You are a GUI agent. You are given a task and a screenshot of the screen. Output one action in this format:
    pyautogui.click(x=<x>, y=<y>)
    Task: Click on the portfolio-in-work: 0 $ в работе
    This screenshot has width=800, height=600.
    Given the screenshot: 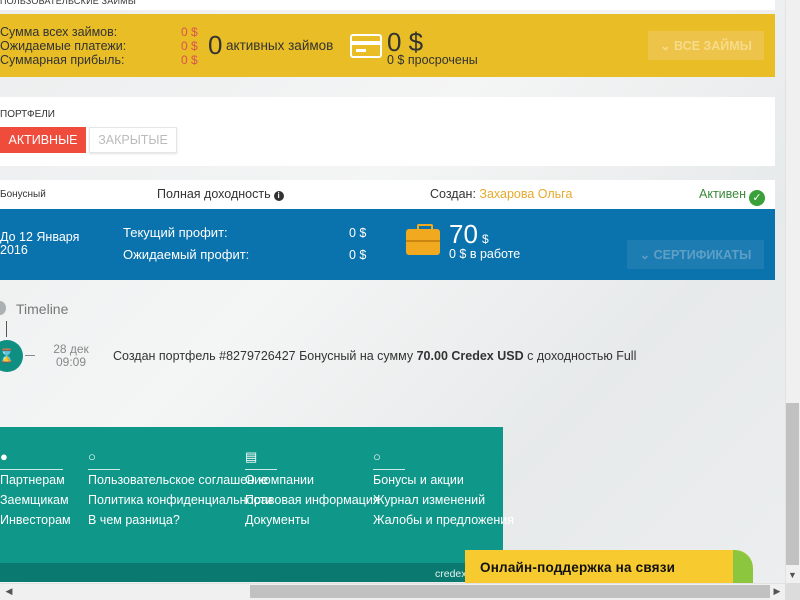 What is the action you would take?
    pyautogui.click(x=485, y=254)
    